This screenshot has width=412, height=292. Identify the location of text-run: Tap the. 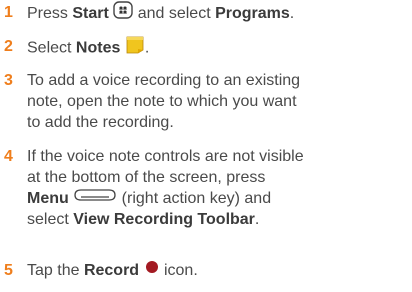
(55, 270).